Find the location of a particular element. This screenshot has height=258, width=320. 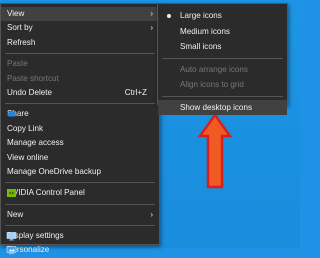

menu-item-copy-link-label: Copy Link is located at coordinates (25, 128).